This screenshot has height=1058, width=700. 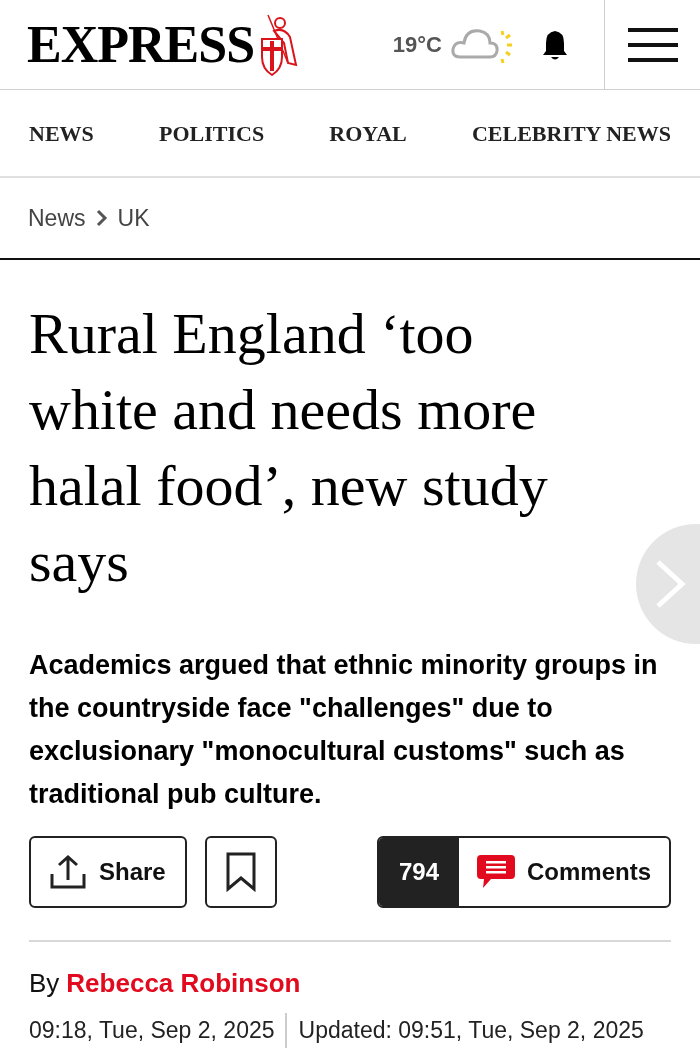 I want to click on comments-button: Comments, so click(x=563, y=872).